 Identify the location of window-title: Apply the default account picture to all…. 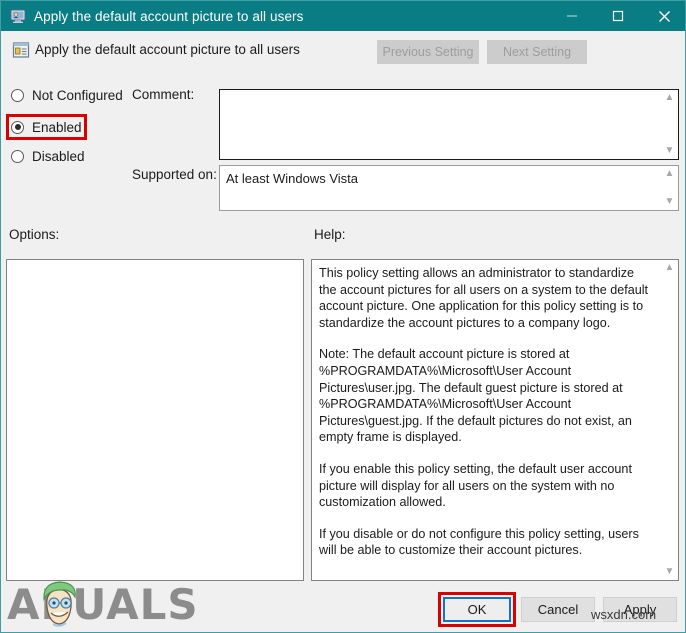
(169, 16).